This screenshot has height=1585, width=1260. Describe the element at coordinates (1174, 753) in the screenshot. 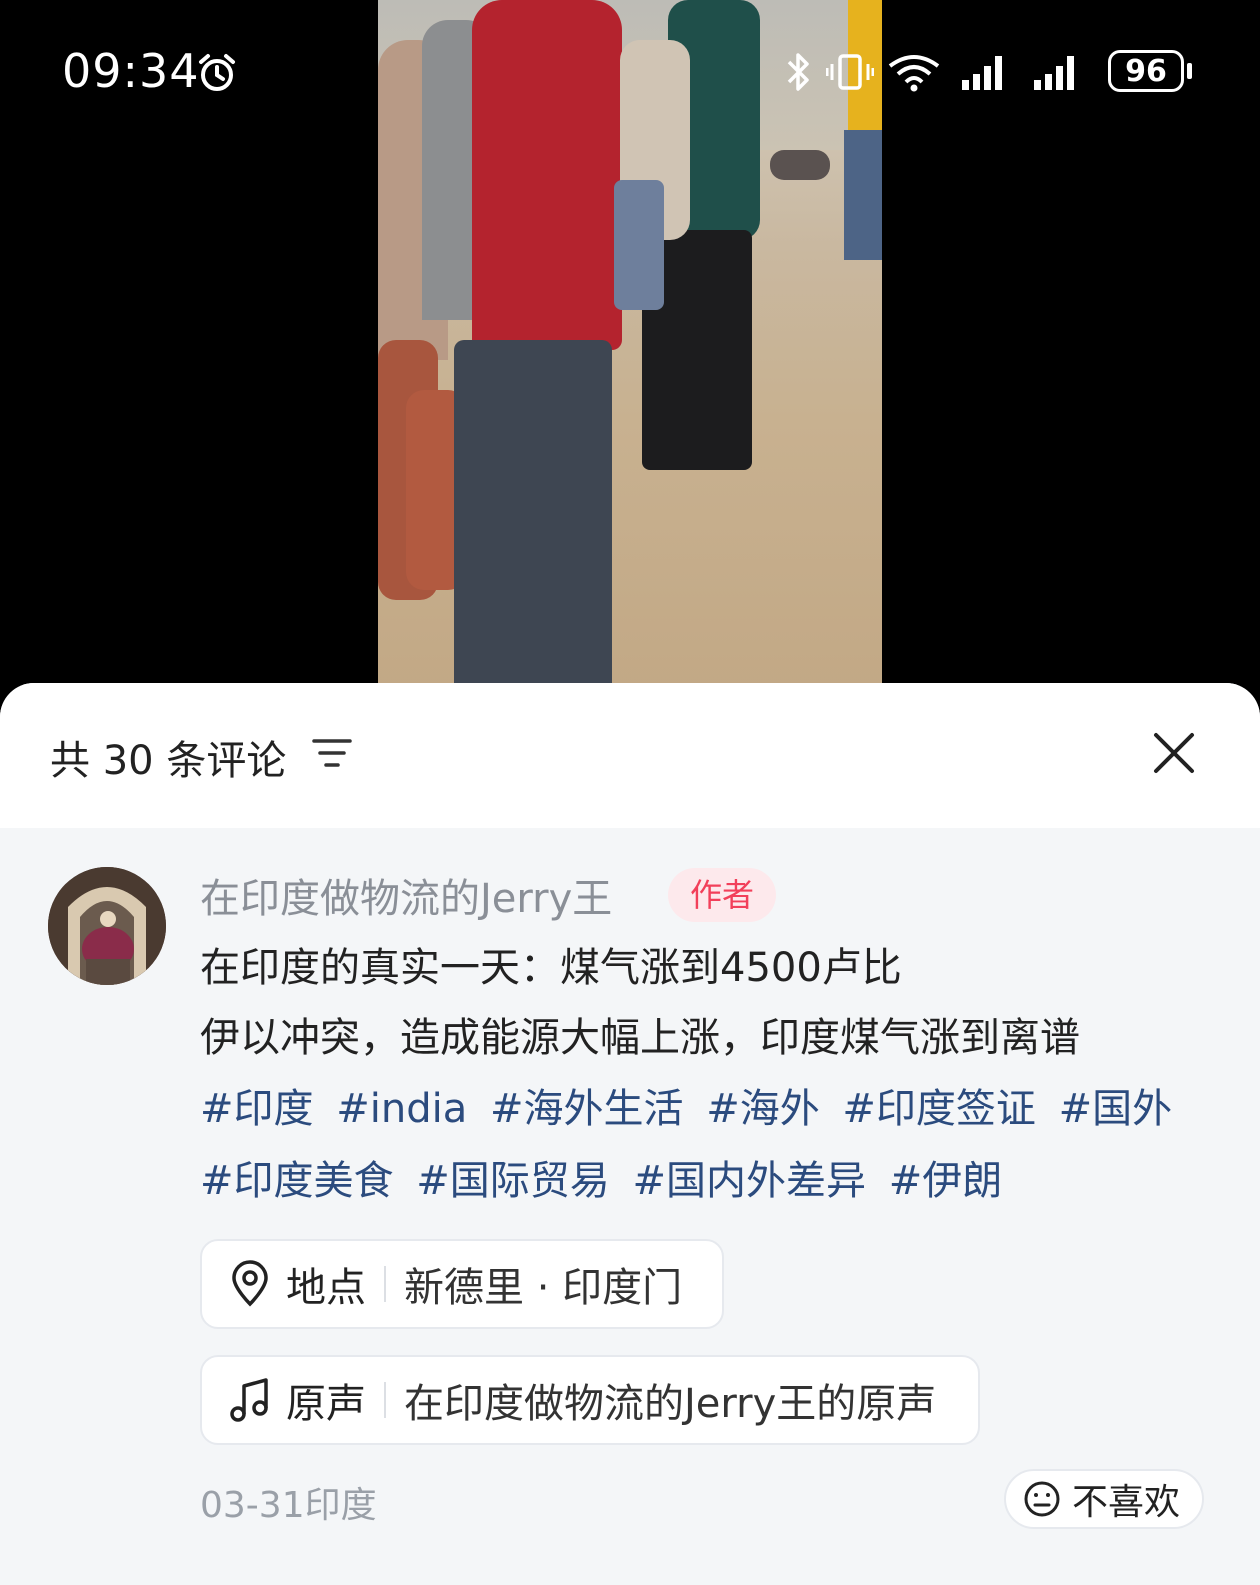

I see `close-icon` at that location.